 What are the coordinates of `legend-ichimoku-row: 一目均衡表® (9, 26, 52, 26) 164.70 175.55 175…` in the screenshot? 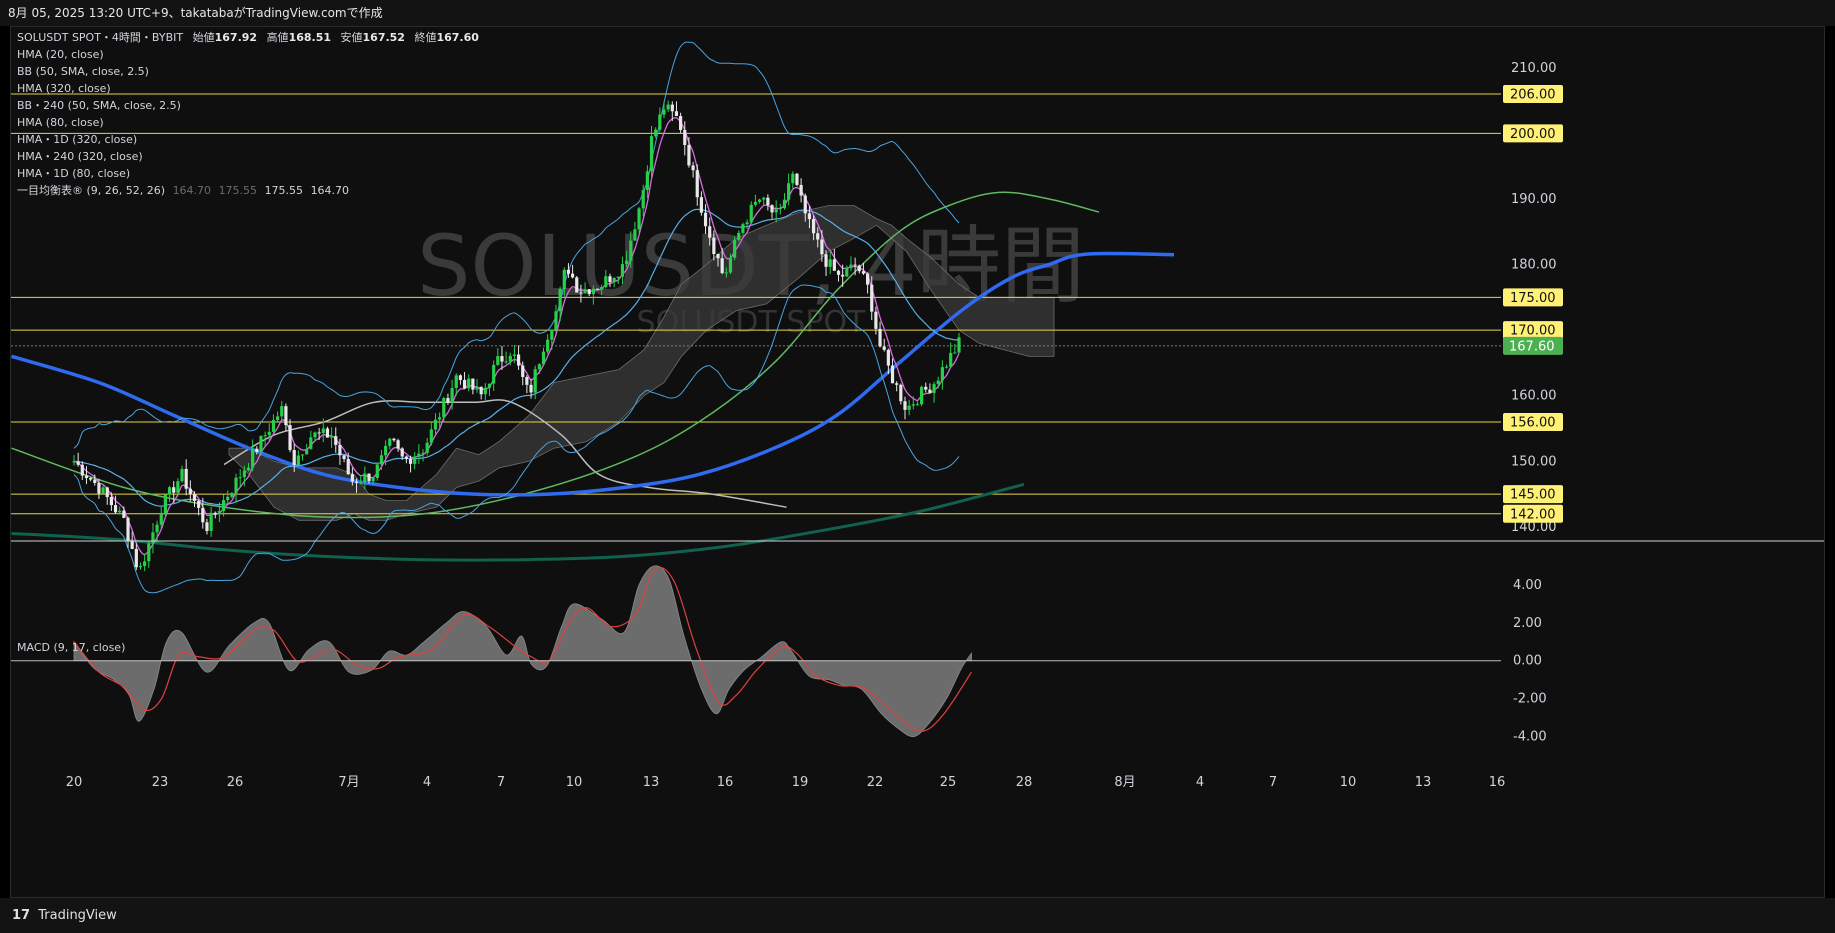 It's located at (248, 190).